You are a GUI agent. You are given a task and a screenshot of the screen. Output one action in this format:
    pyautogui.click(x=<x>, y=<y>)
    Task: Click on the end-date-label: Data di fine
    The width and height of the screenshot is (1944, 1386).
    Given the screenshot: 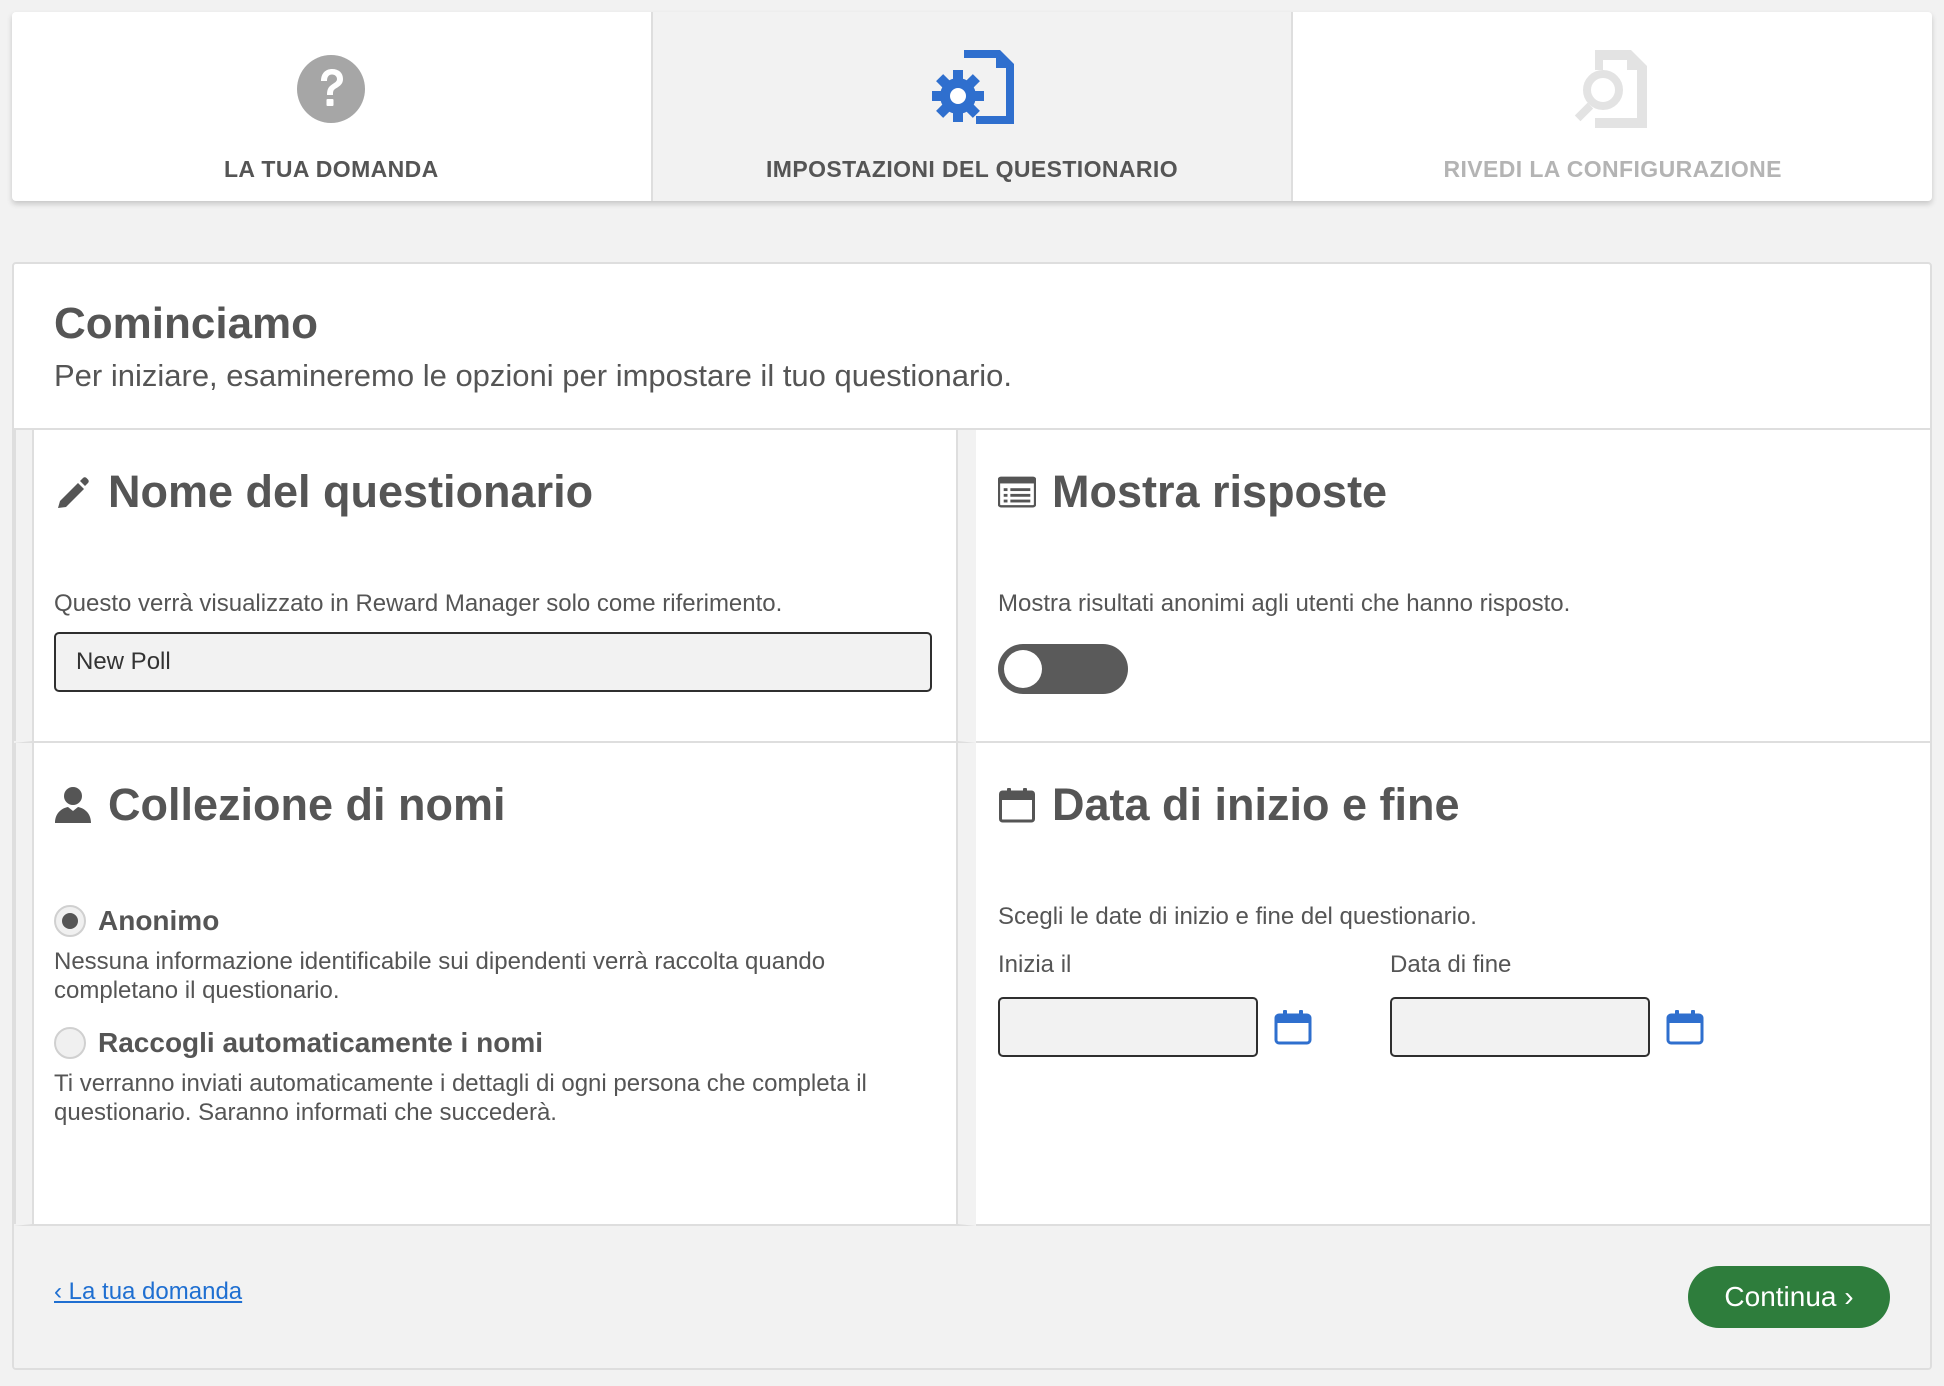 What is the action you would take?
    pyautogui.click(x=1451, y=964)
    